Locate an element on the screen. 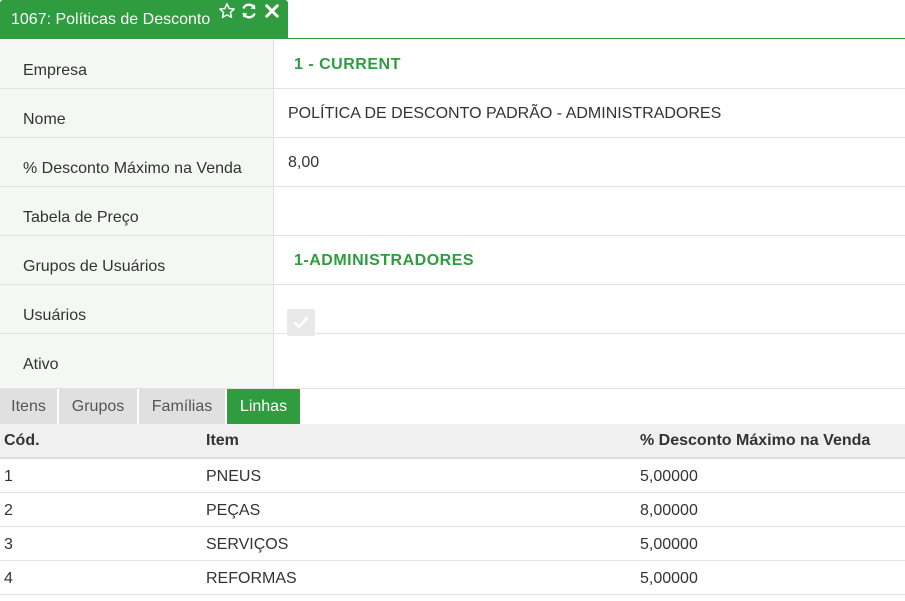  table-row: 2 PEÇAS 8,00000 is located at coordinates (452, 510).